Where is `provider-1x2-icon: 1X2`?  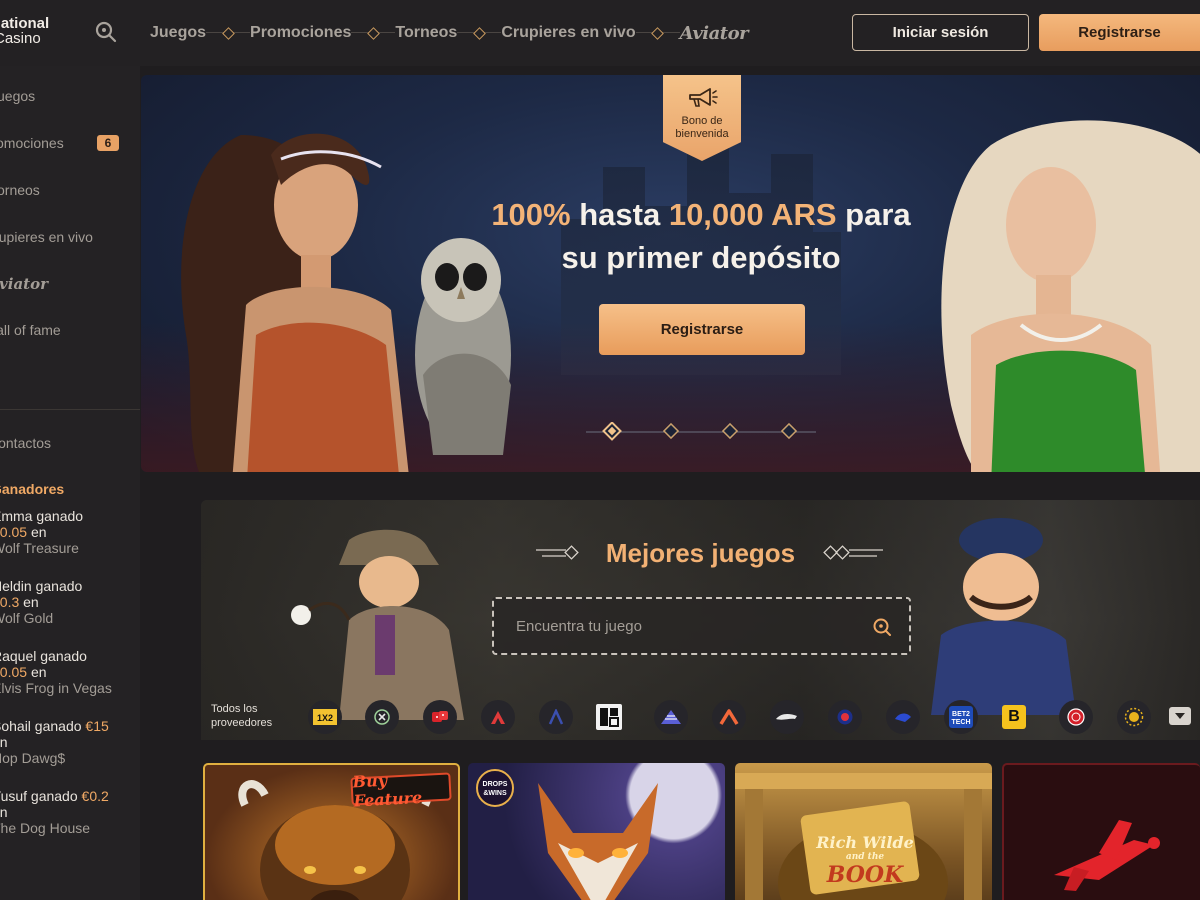 provider-1x2-icon: 1X2 is located at coordinates (325, 717).